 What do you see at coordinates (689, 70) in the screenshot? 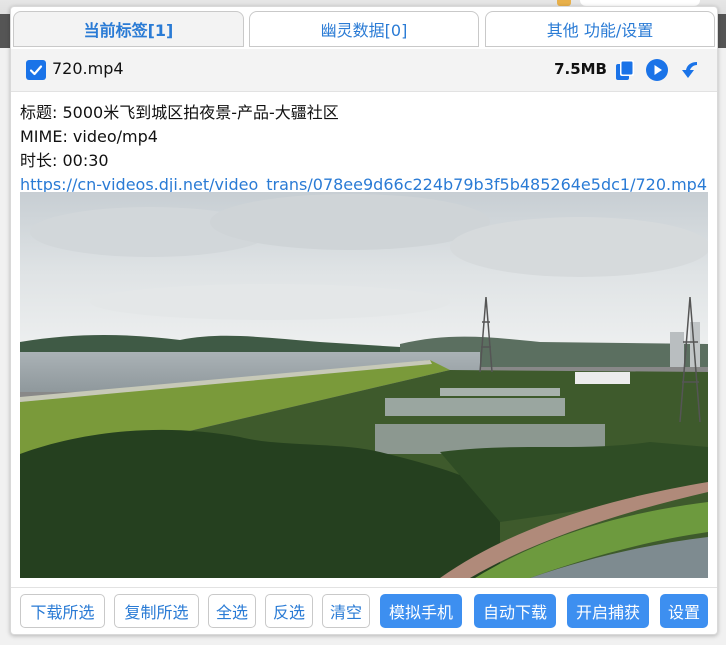
I see `download-icon` at bounding box center [689, 70].